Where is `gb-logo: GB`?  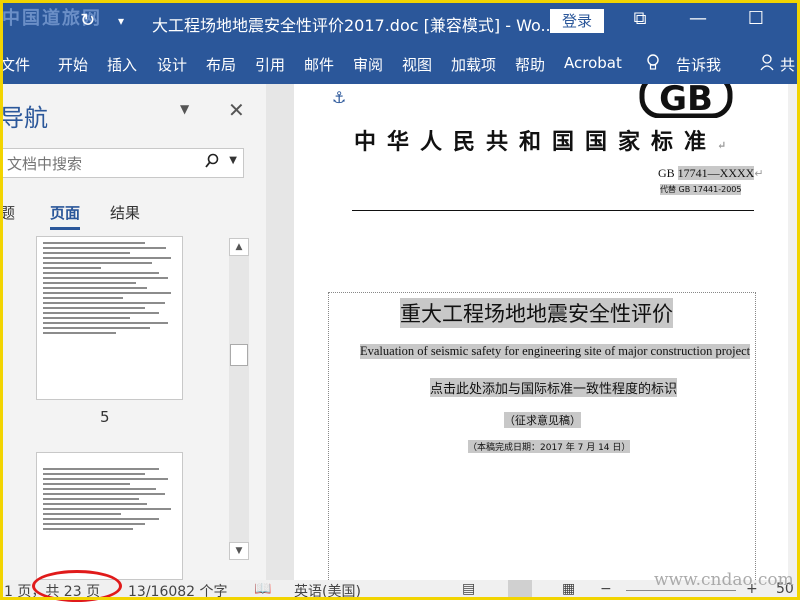
gb-logo: GB is located at coordinates (686, 101).